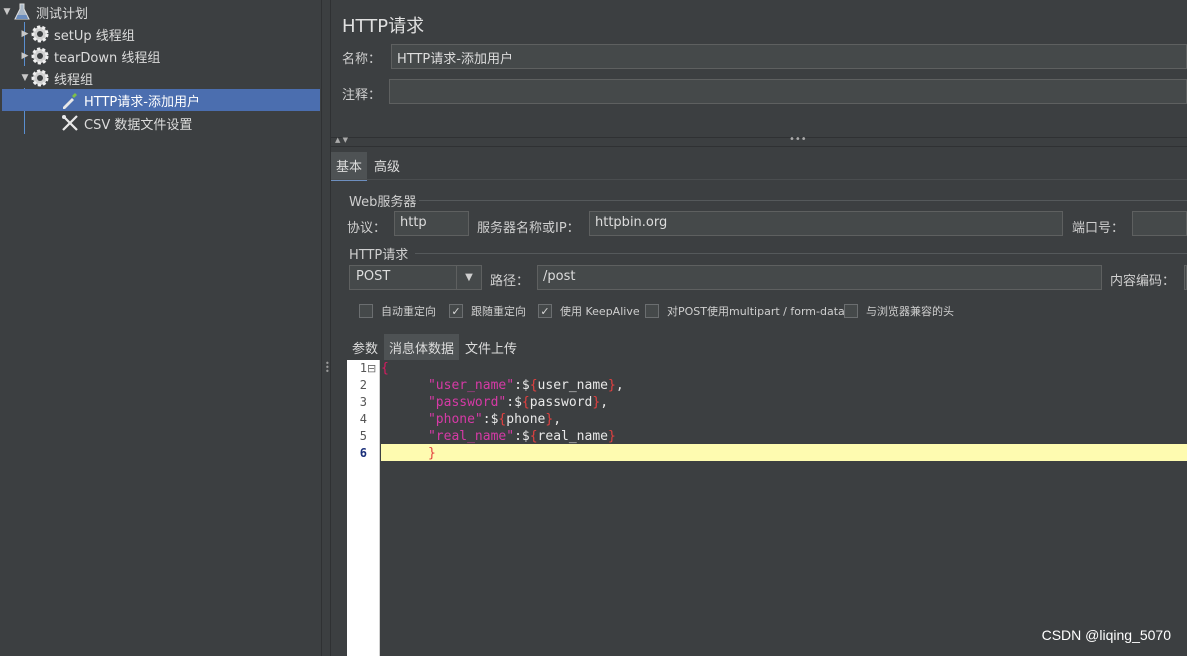 The image size is (1187, 656). Describe the element at coordinates (363, 453) in the screenshot. I see `line-number: 6` at that location.